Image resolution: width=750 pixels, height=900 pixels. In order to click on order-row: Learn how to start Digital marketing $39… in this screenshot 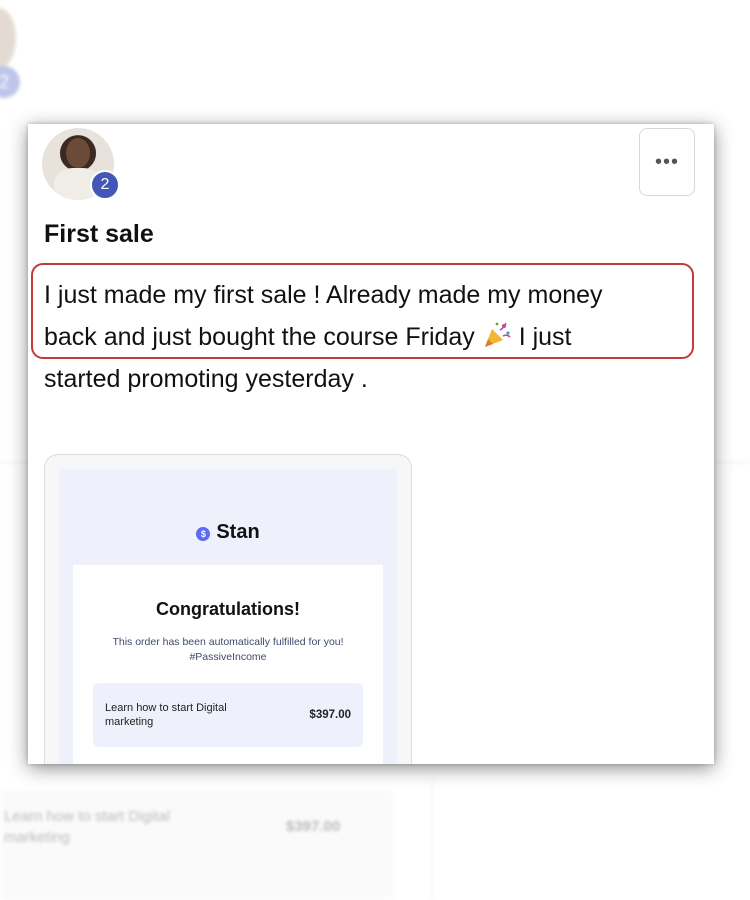, I will do `click(228, 715)`.